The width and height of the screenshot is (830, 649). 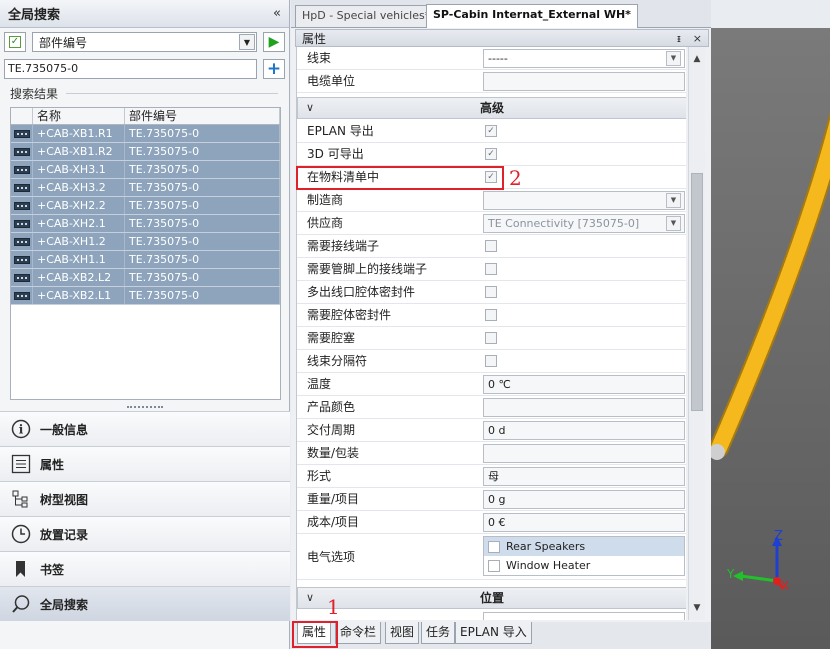 I want to click on tab-hpd-special-vehicles: HpD - Special vehicles*, so click(x=366, y=16).